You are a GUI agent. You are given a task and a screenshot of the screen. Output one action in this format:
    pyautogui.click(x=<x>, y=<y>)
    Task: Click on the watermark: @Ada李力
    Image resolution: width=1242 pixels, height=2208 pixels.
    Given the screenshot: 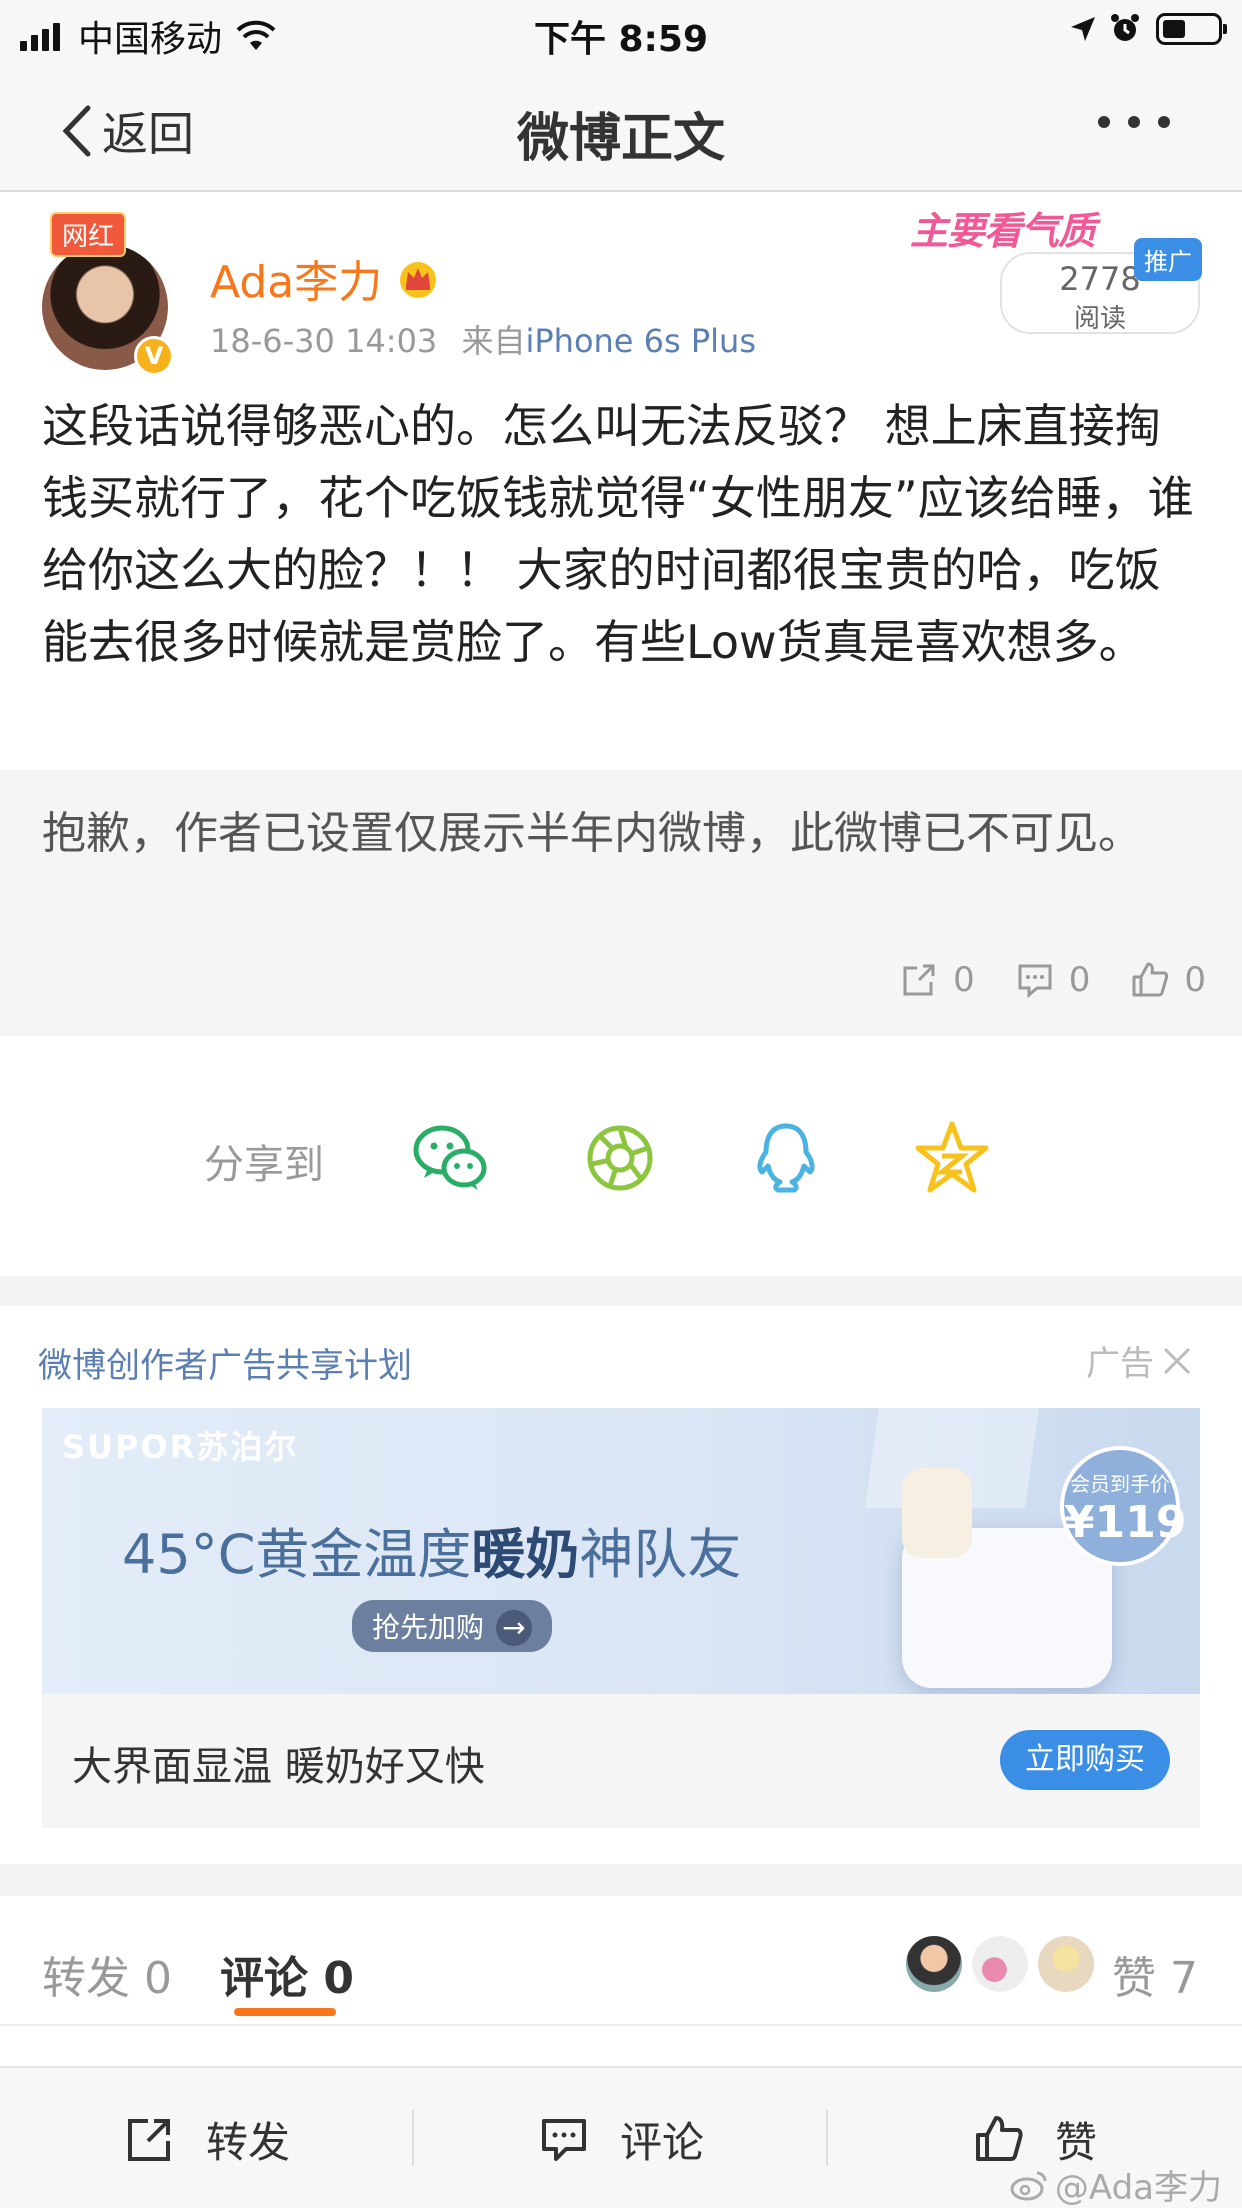 What is the action you would take?
    pyautogui.click(x=1115, y=2184)
    